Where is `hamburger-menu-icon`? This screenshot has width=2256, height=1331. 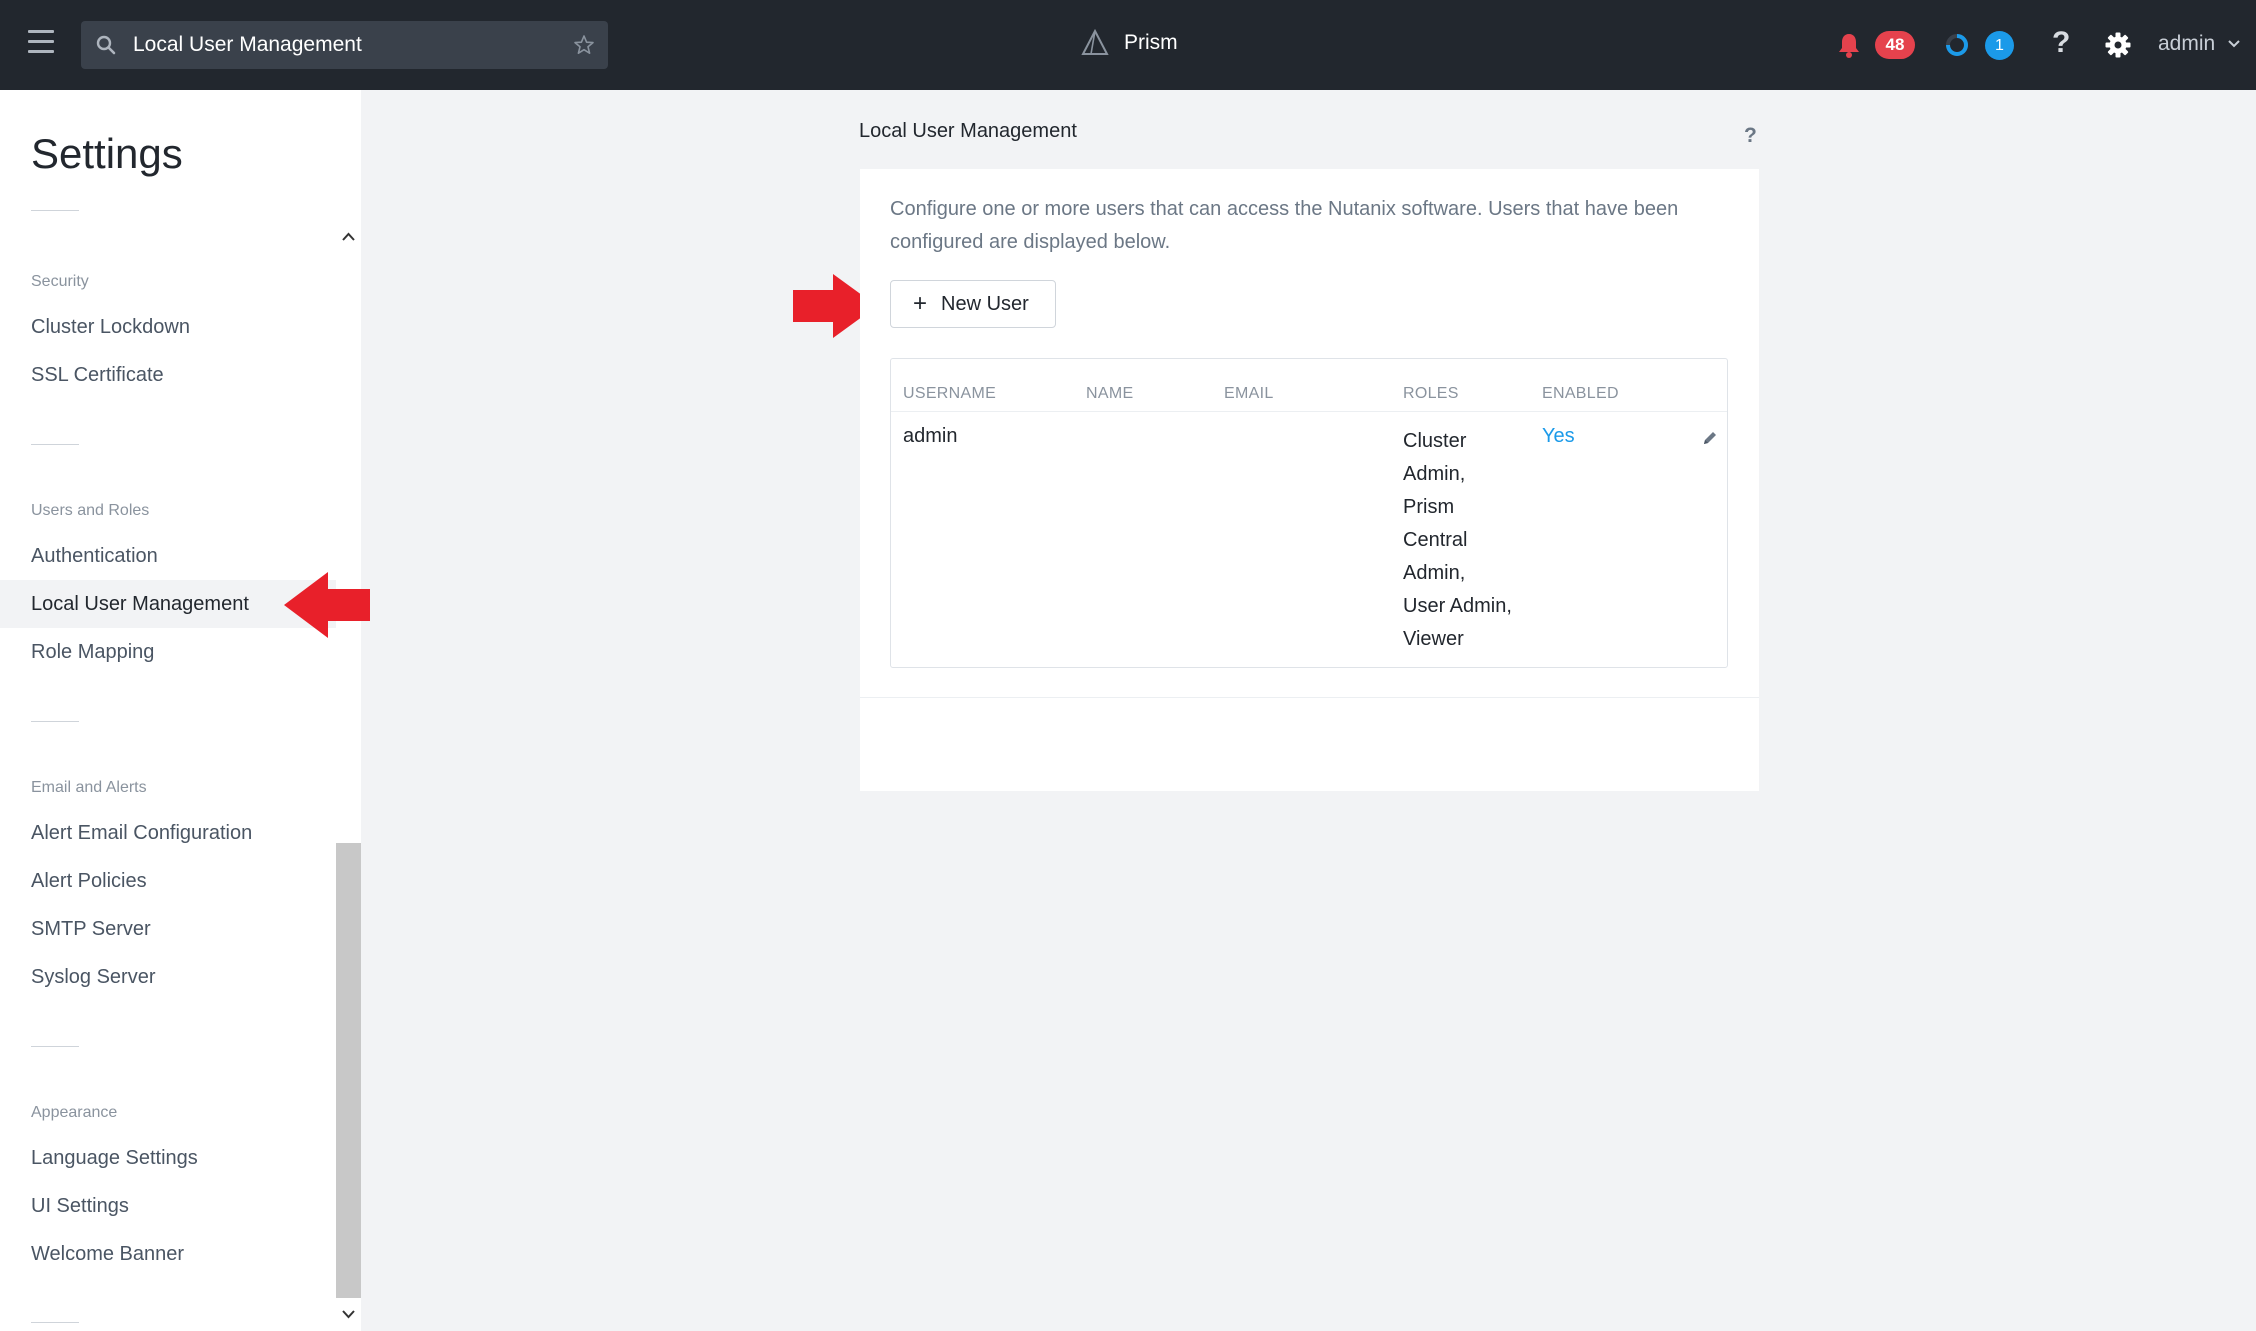
hamburger-menu-icon is located at coordinates (41, 44).